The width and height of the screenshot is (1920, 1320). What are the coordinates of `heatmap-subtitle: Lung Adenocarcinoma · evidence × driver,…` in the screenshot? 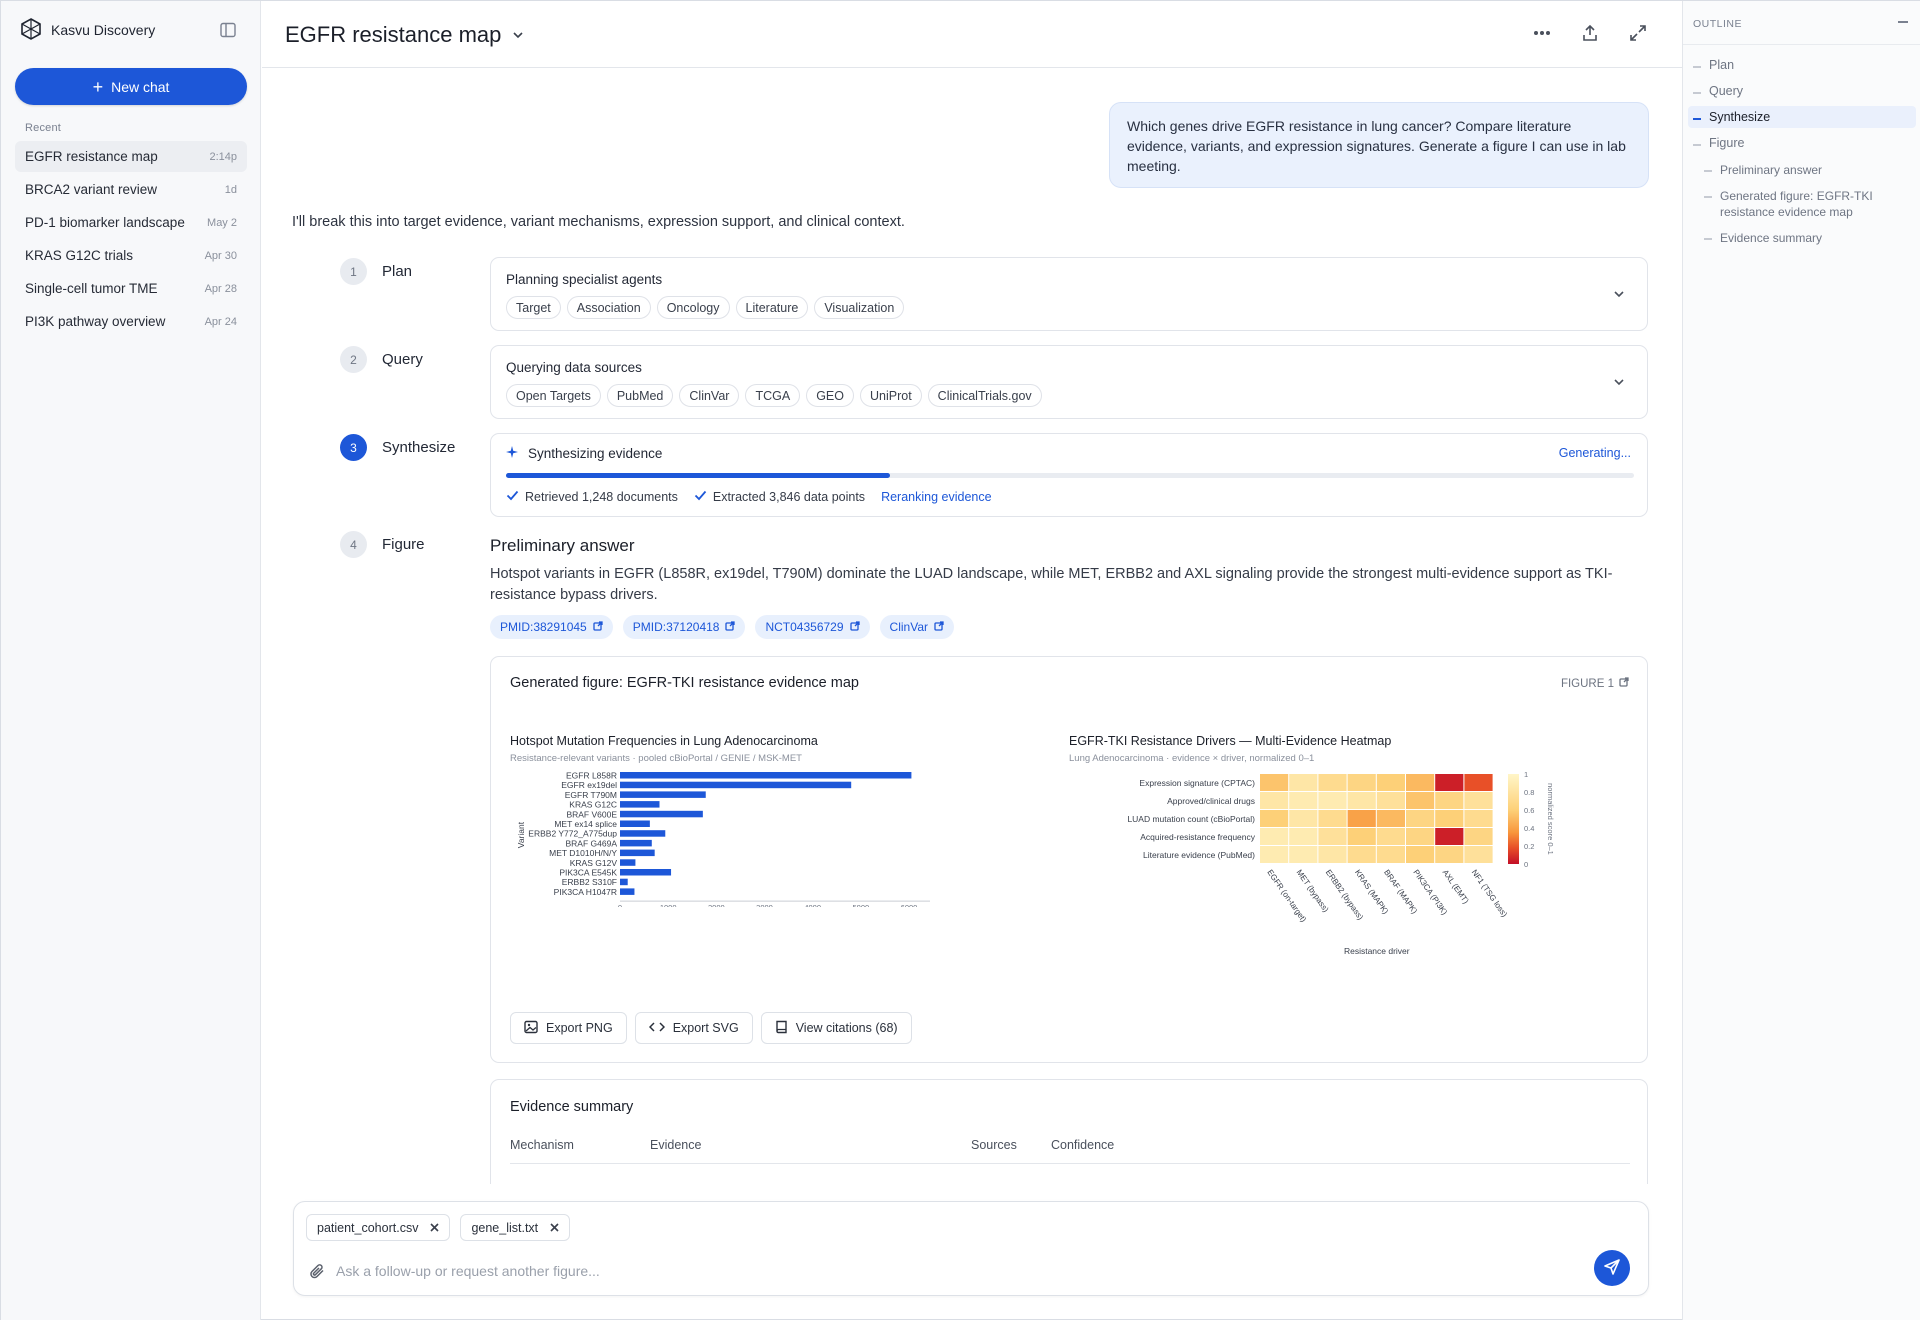 It's located at (1192, 758).